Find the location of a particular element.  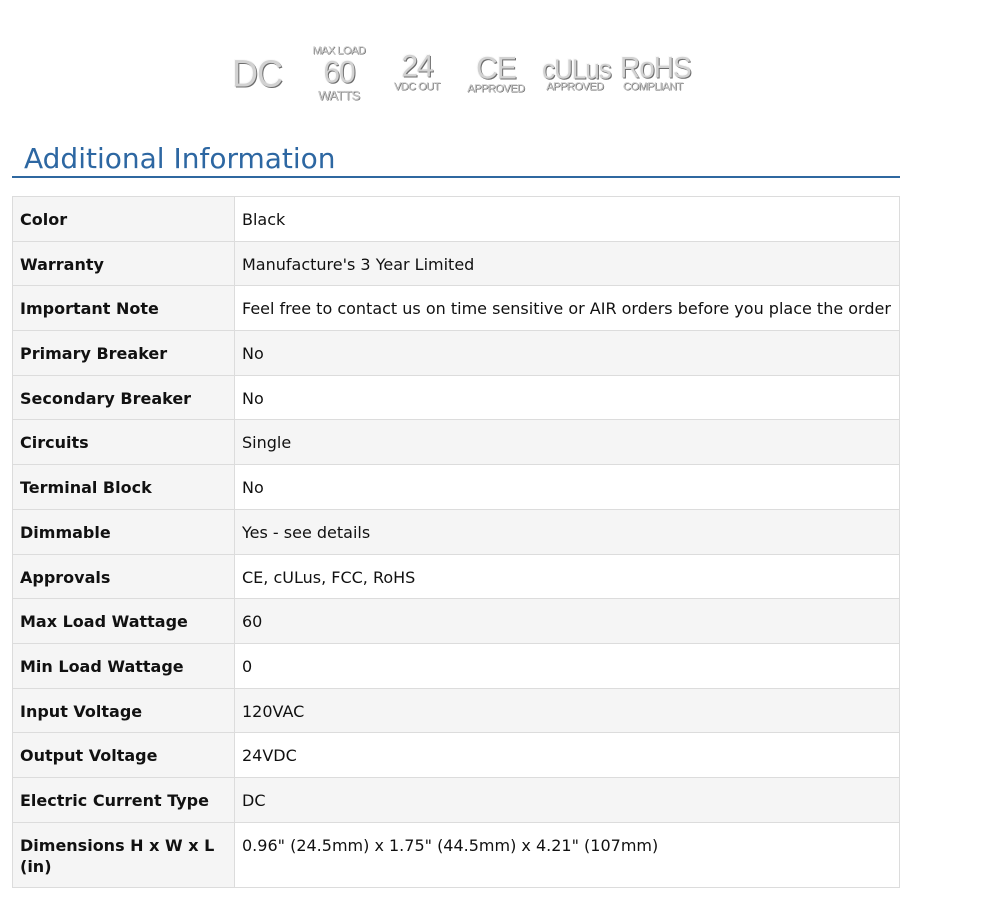

vdc-out-badge-icon: 24 VDC OUT is located at coordinates (417, 71).